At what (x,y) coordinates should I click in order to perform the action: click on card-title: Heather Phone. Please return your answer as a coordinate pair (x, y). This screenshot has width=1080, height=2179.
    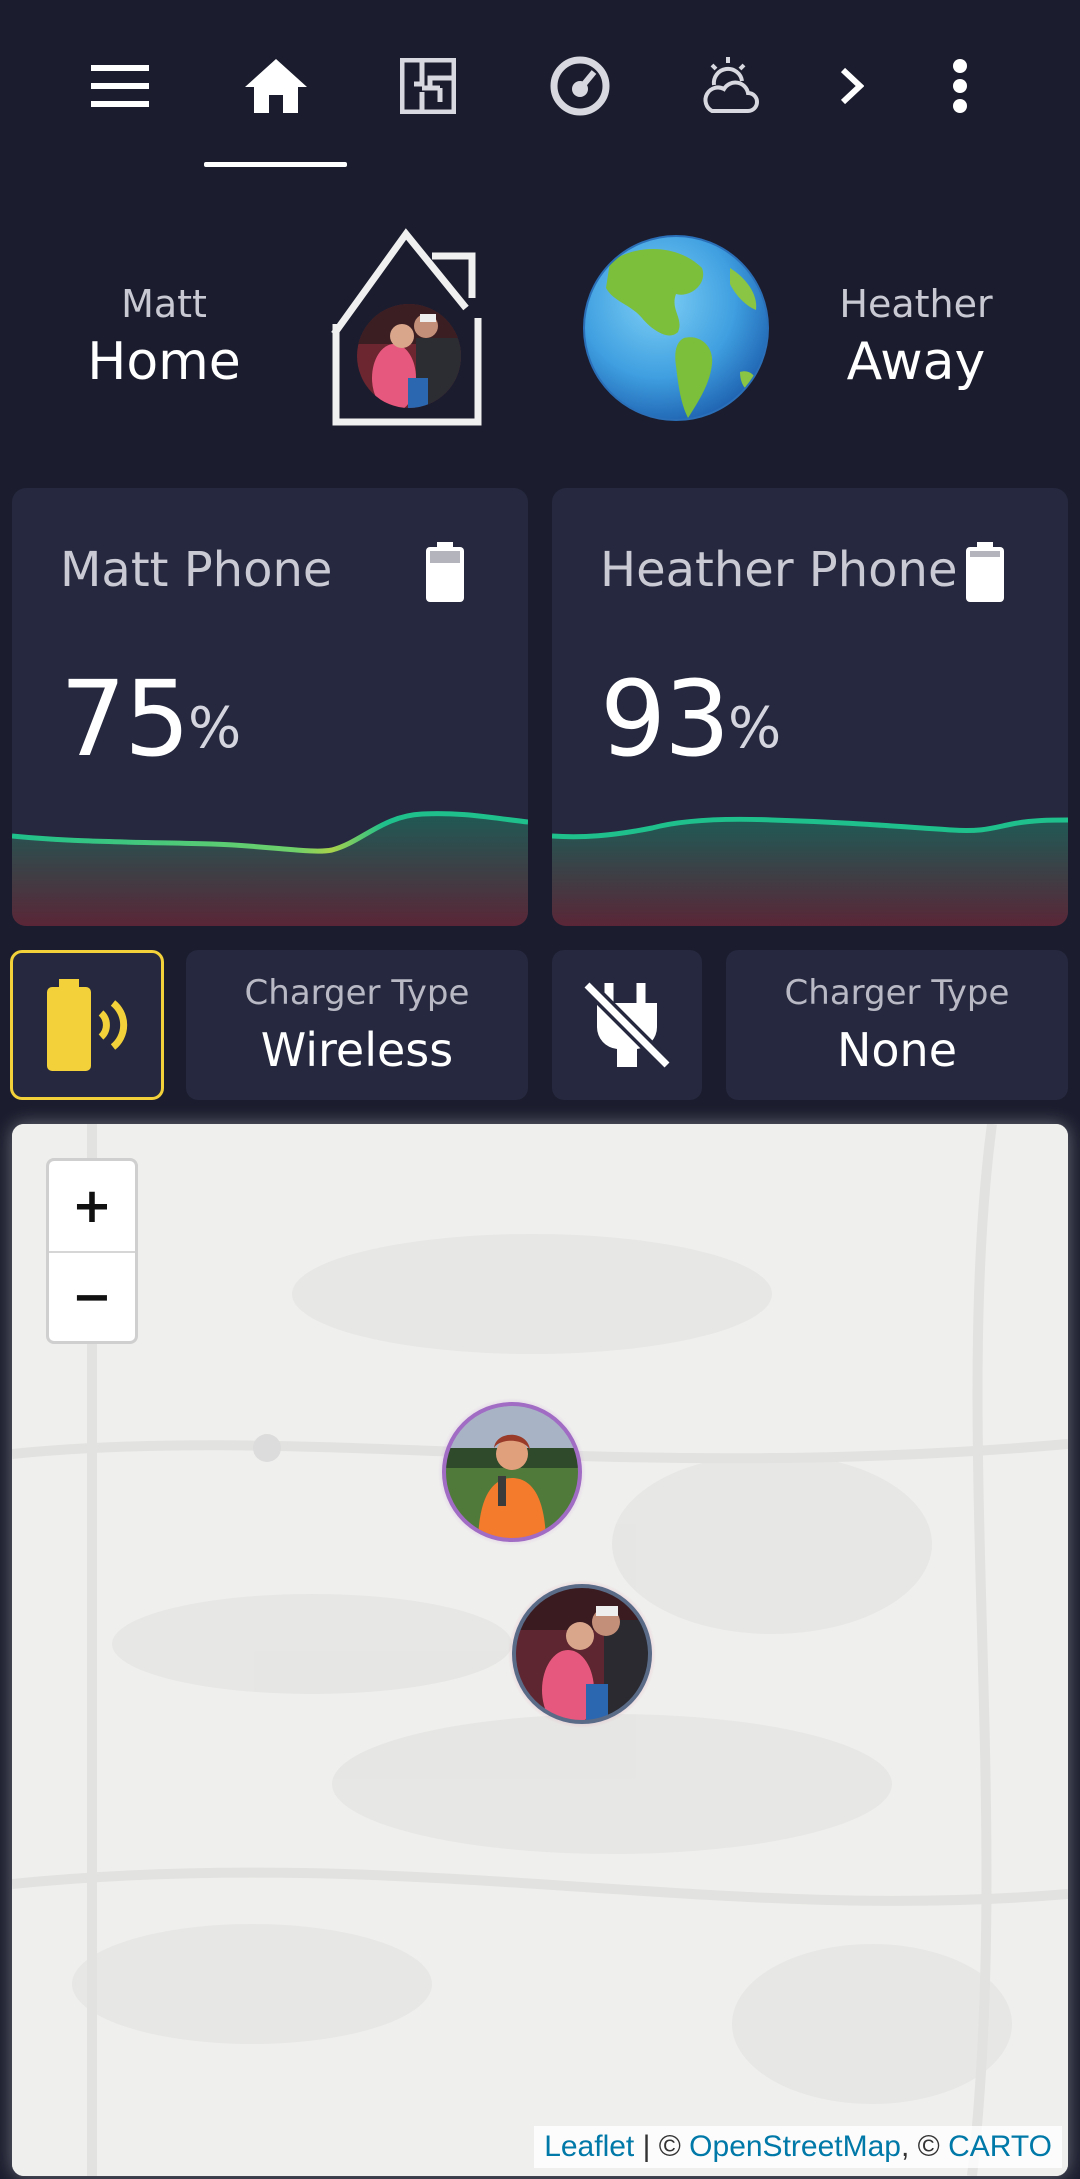
    Looking at the image, I should click on (779, 570).